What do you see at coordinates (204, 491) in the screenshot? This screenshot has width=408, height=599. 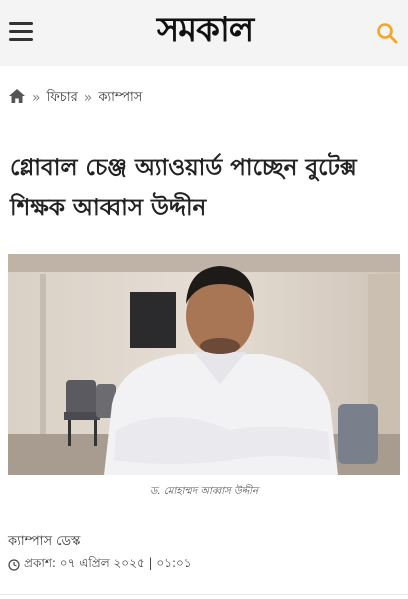 I see `photo-caption: ড. মোহাম্মদ আব্বাস উদ্দীন` at bounding box center [204, 491].